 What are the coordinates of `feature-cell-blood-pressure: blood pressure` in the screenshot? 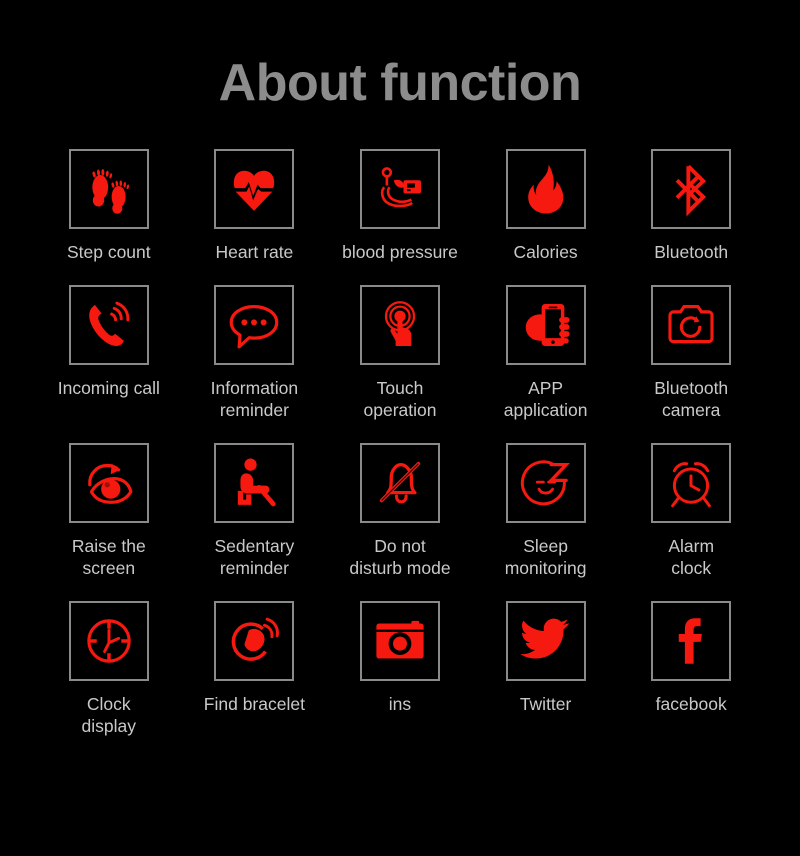 It's located at (400, 205).